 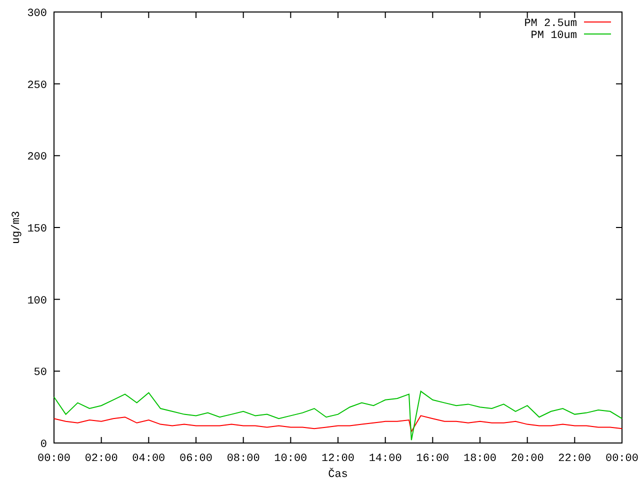 What do you see at coordinates (553, 36) in the screenshot?
I see `legend-label: PM 10um` at bounding box center [553, 36].